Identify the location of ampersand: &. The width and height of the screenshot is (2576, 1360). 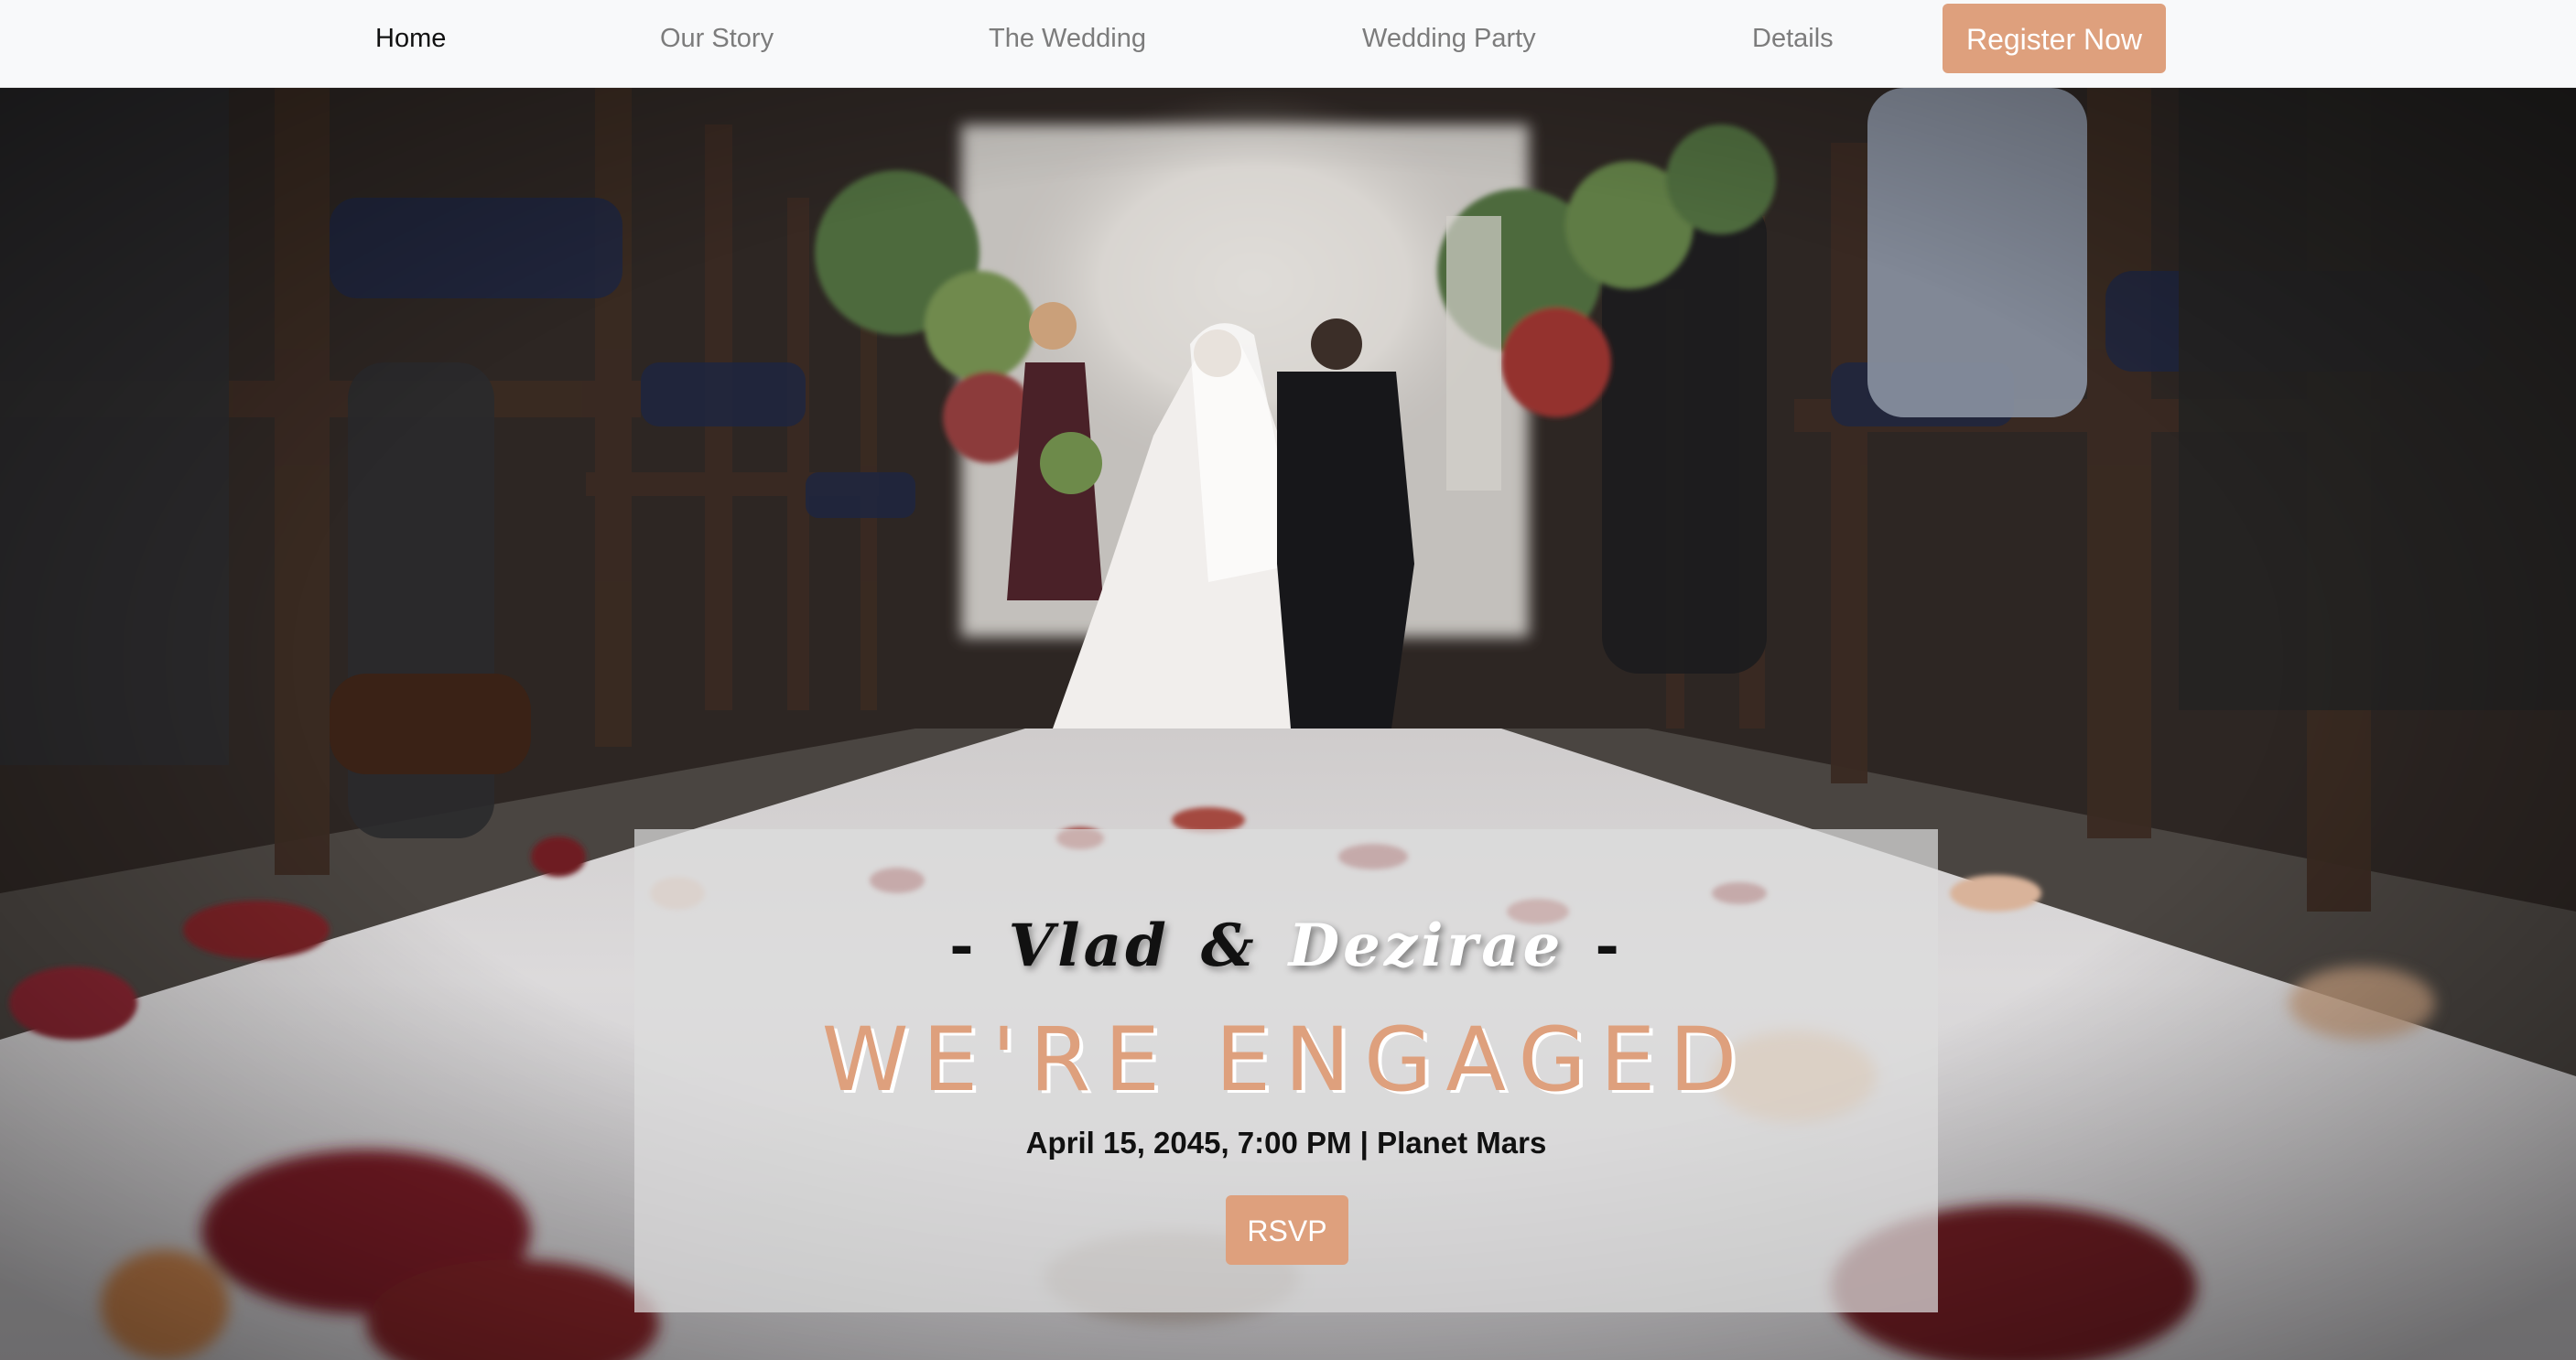
(1229, 946).